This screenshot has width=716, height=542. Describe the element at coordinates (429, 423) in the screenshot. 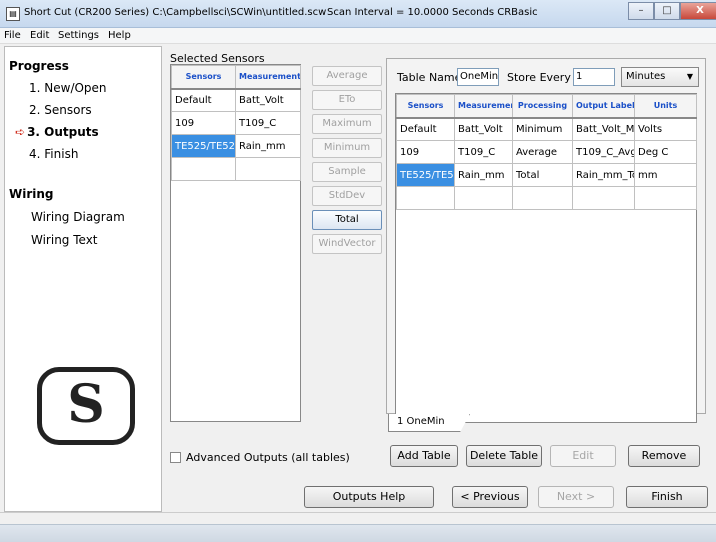

I see `tab-onemin: 1 OneMin` at that location.